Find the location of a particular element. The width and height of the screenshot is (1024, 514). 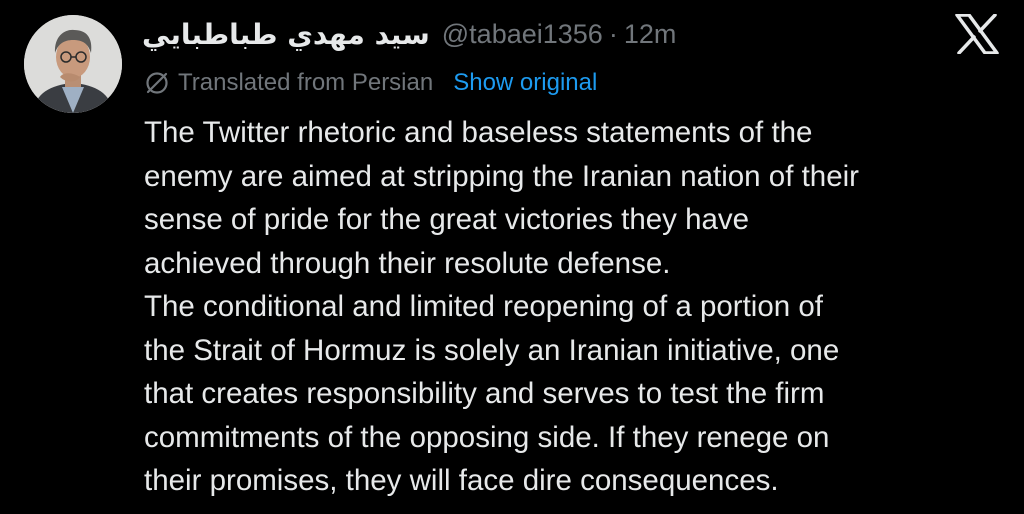

translate-icon is located at coordinates (157, 83).